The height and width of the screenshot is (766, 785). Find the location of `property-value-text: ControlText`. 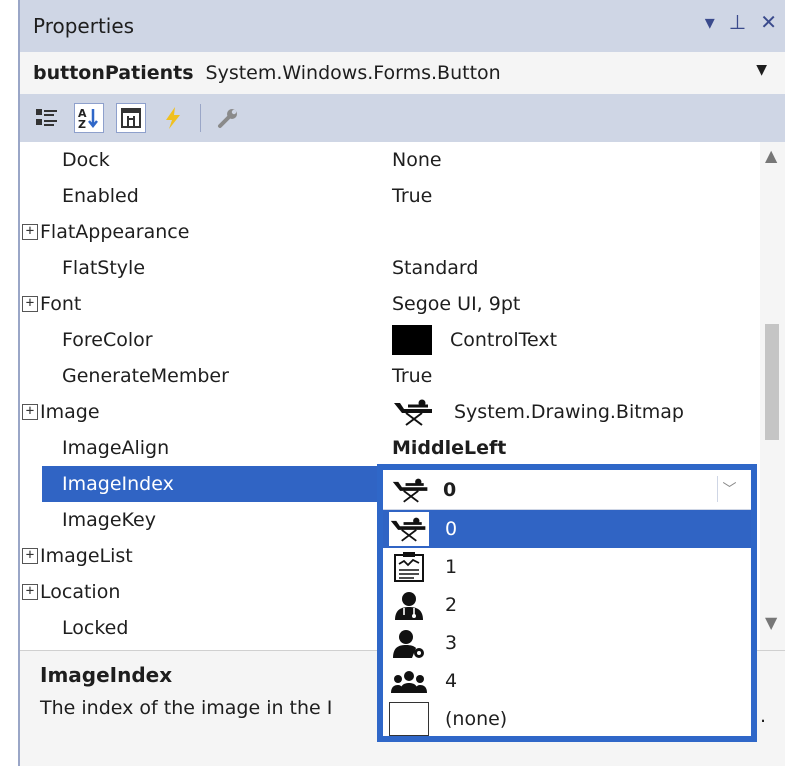

property-value-text: ControlText is located at coordinates (504, 340).